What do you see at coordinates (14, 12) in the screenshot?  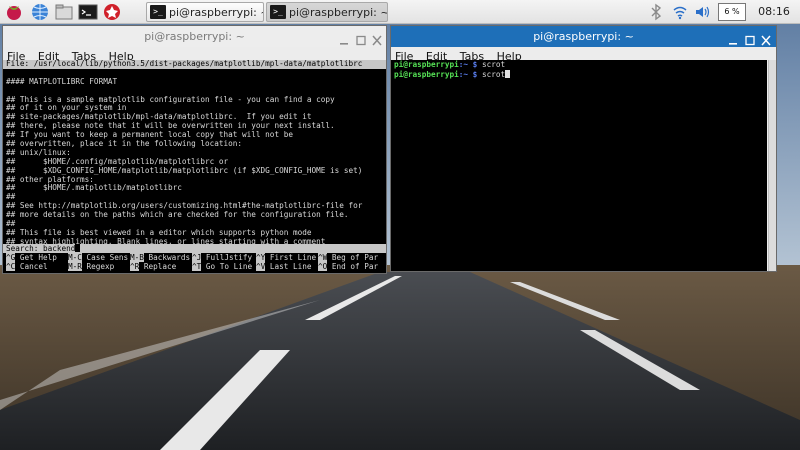 I see `raspberry-menu-icon` at bounding box center [14, 12].